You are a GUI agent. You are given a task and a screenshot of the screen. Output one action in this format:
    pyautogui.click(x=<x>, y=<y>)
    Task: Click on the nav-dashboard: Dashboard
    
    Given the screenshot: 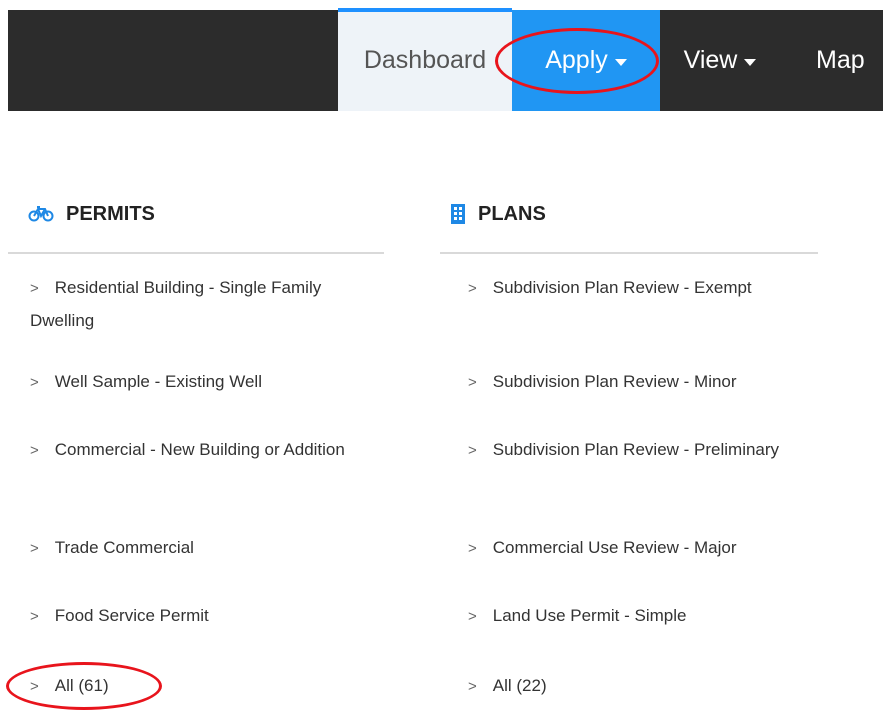 What is the action you would take?
    pyautogui.click(x=425, y=59)
    